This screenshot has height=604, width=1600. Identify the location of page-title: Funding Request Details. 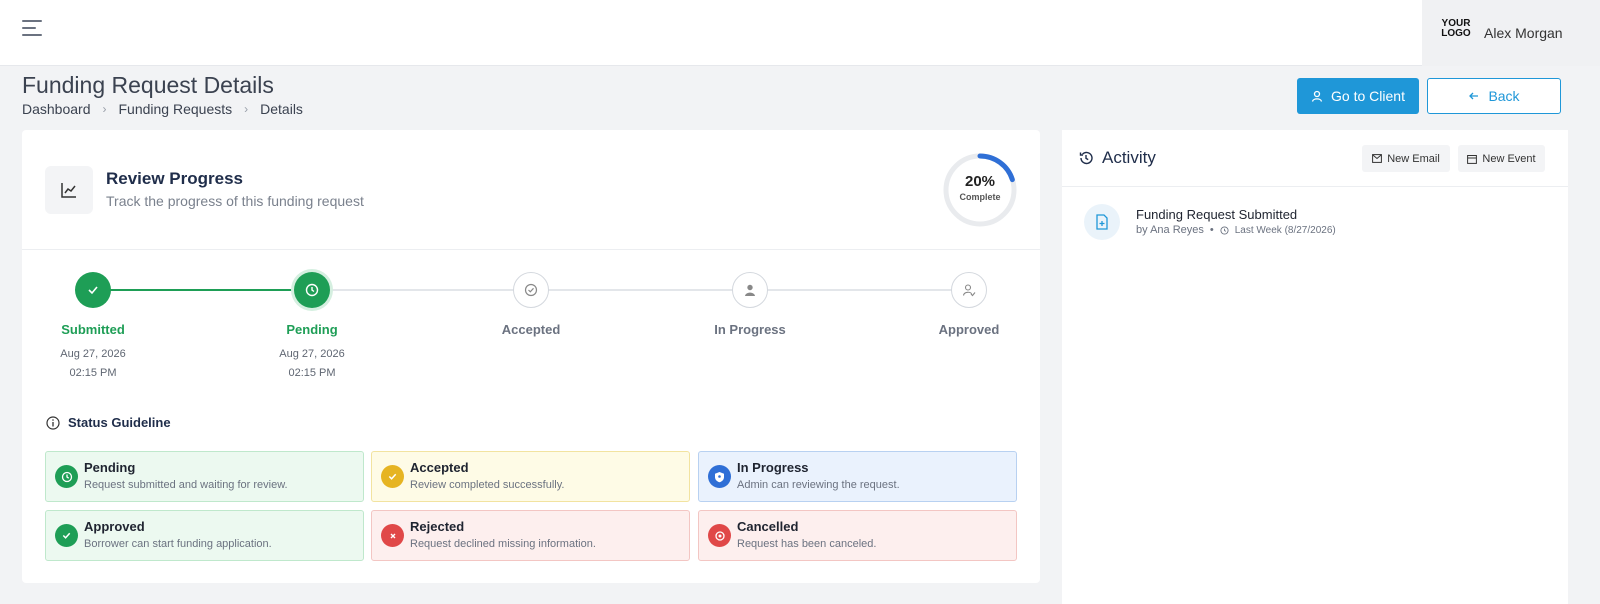
(148, 85).